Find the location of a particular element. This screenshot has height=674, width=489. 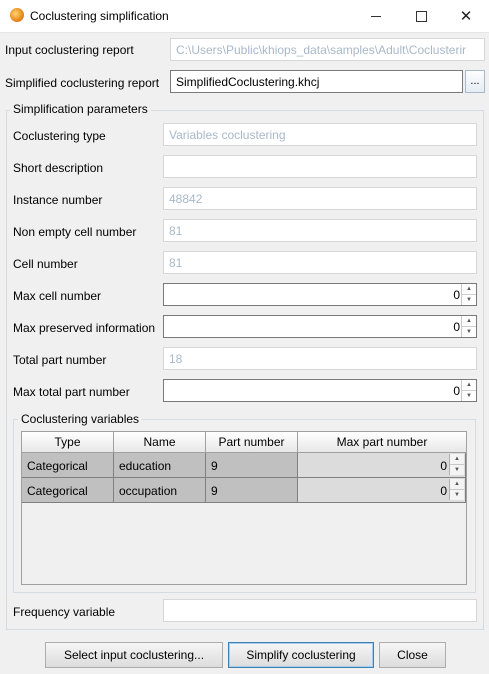

close-button: Close is located at coordinates (412, 655).